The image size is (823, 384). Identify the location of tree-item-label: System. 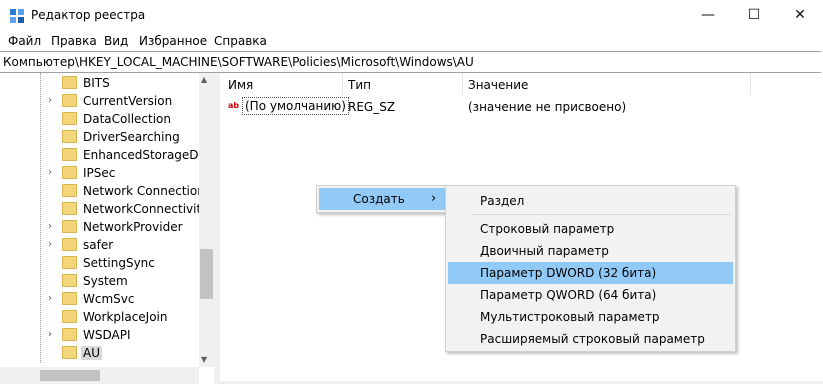
(105, 281).